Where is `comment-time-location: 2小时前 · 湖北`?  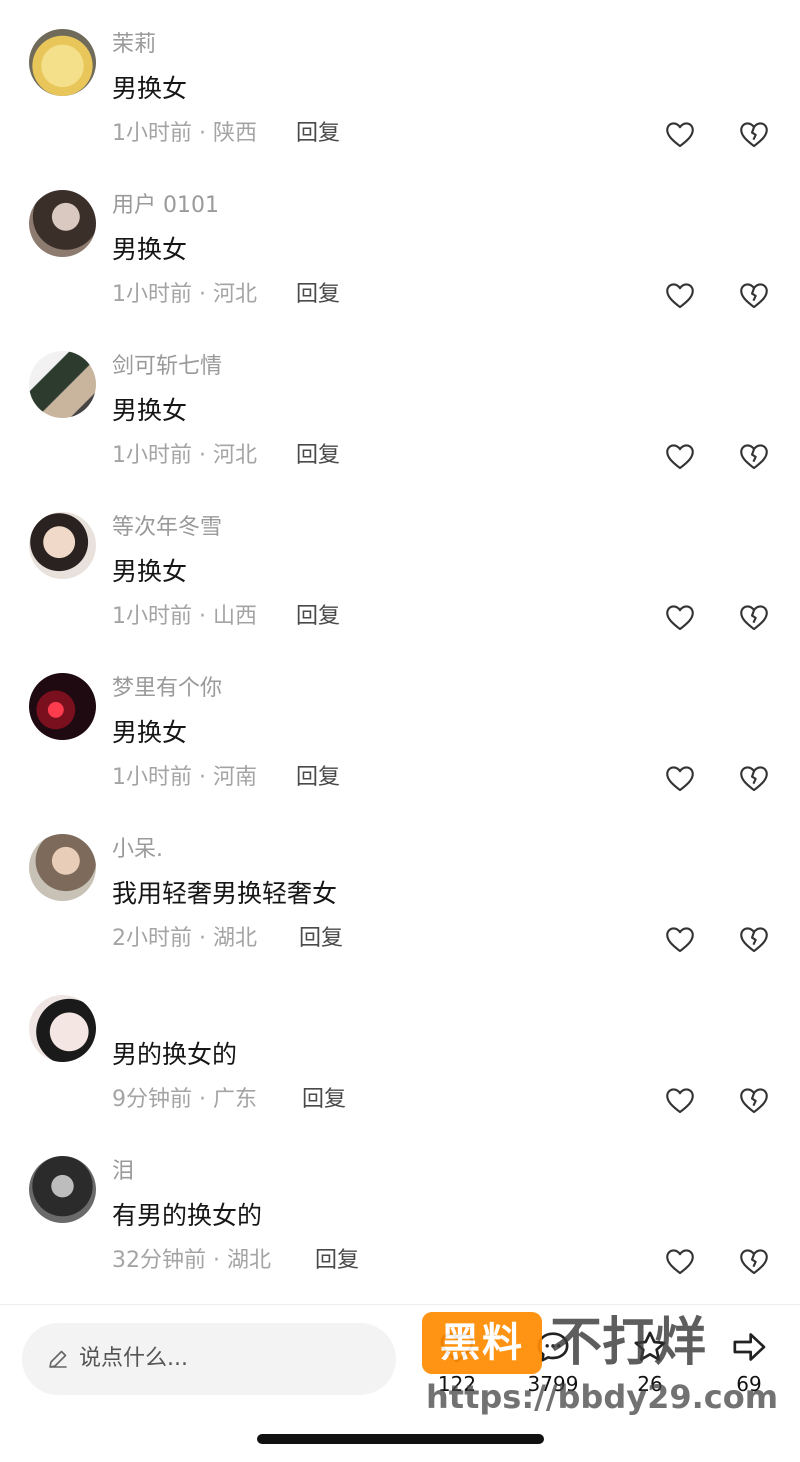 comment-time-location: 2小时前 · 湖北 is located at coordinates (184, 938).